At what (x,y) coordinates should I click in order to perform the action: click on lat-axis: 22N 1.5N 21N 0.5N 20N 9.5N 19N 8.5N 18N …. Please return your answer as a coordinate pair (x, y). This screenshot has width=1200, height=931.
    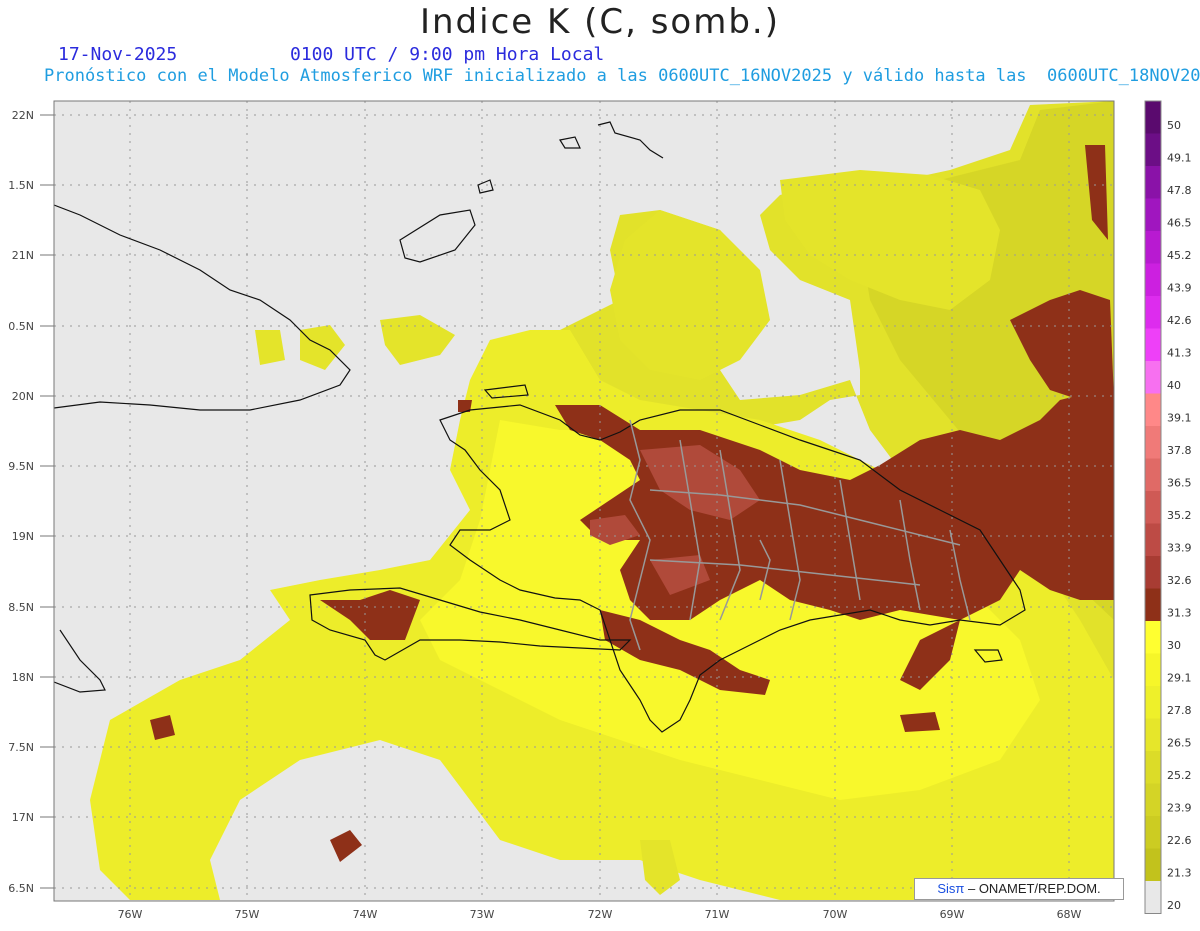
    Looking at the image, I should click on (21, 502).